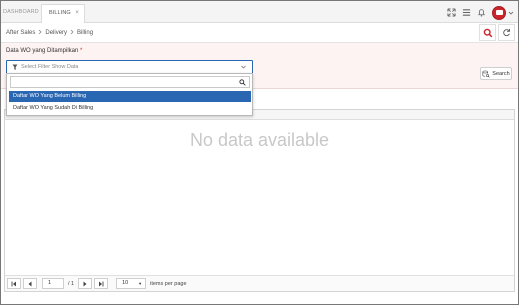  Describe the element at coordinates (50, 67) in the screenshot. I see `filter-select-placeholder: Select Filter Show Data` at that location.